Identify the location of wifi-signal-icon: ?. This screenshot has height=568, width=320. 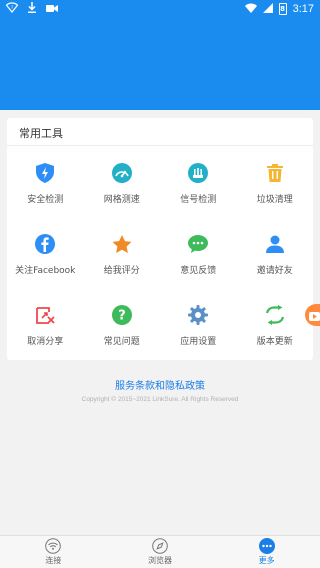
(12, 9).